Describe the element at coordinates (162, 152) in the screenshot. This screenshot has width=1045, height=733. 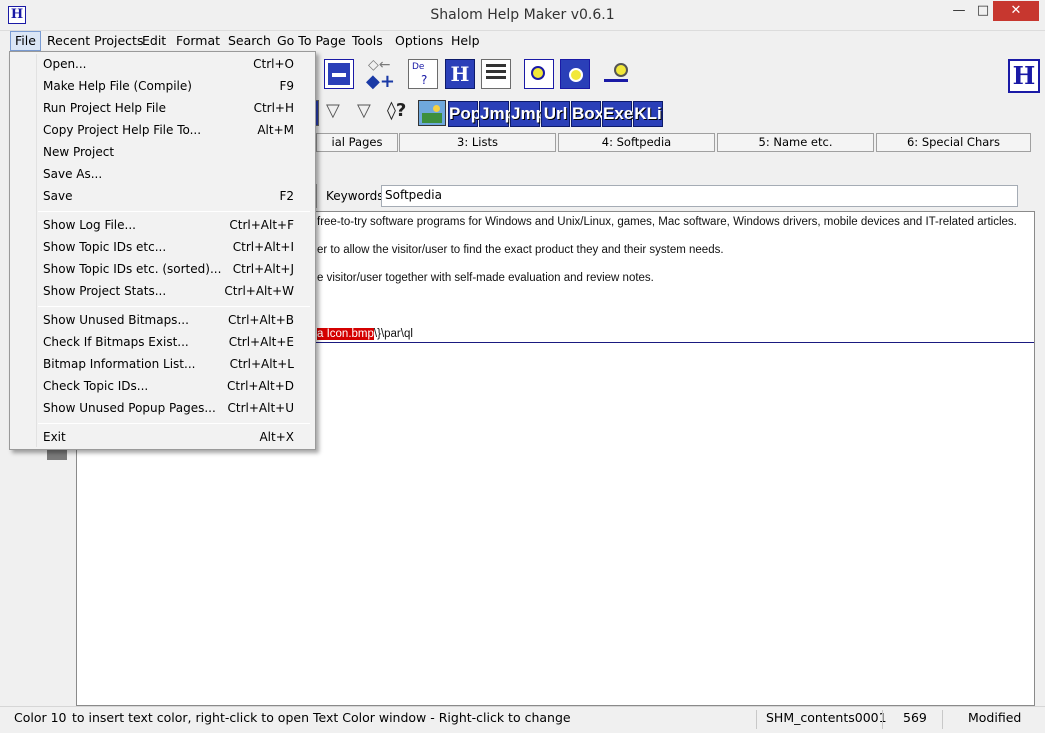
I see `menu-item-new-project: New Project` at that location.